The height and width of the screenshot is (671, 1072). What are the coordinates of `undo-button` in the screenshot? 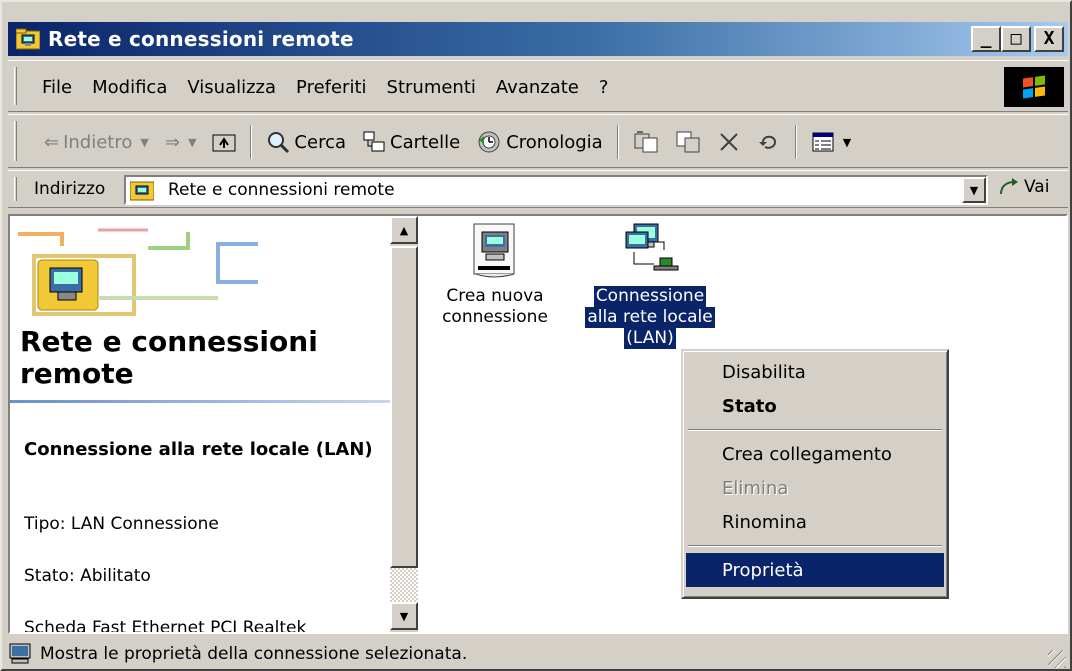 It's located at (769, 142).